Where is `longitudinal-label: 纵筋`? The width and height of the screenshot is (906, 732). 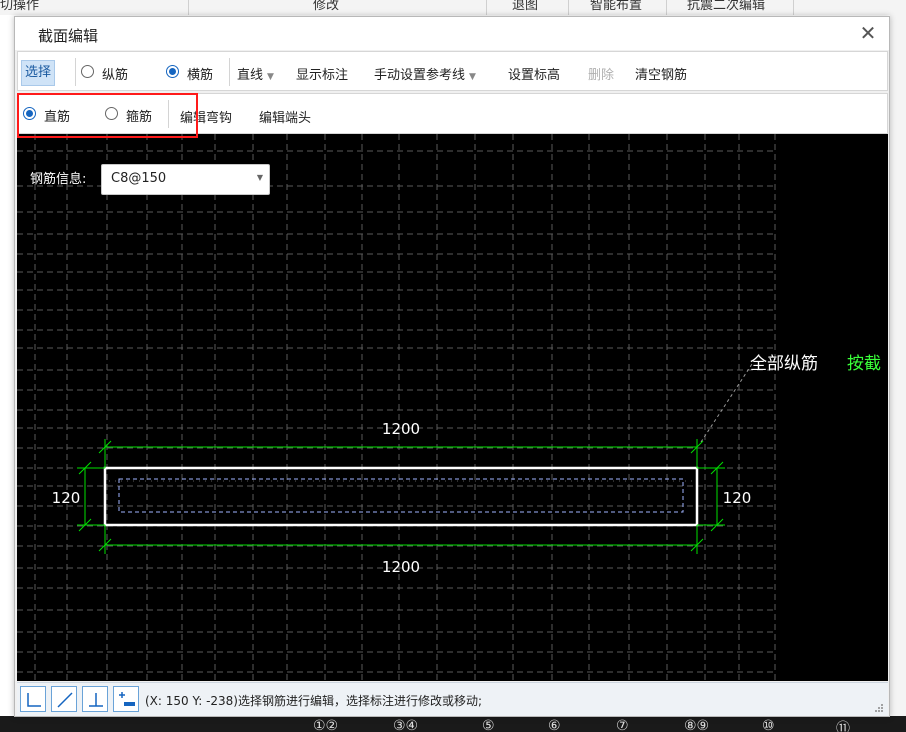 longitudinal-label: 纵筋 is located at coordinates (115, 75).